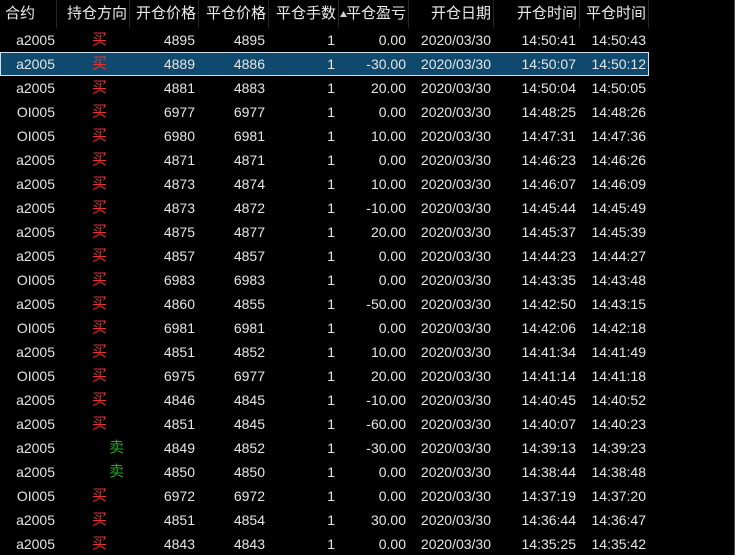 Image resolution: width=735 pixels, height=555 pixels. I want to click on column-header-open-price: 开仓价格, so click(164, 14).